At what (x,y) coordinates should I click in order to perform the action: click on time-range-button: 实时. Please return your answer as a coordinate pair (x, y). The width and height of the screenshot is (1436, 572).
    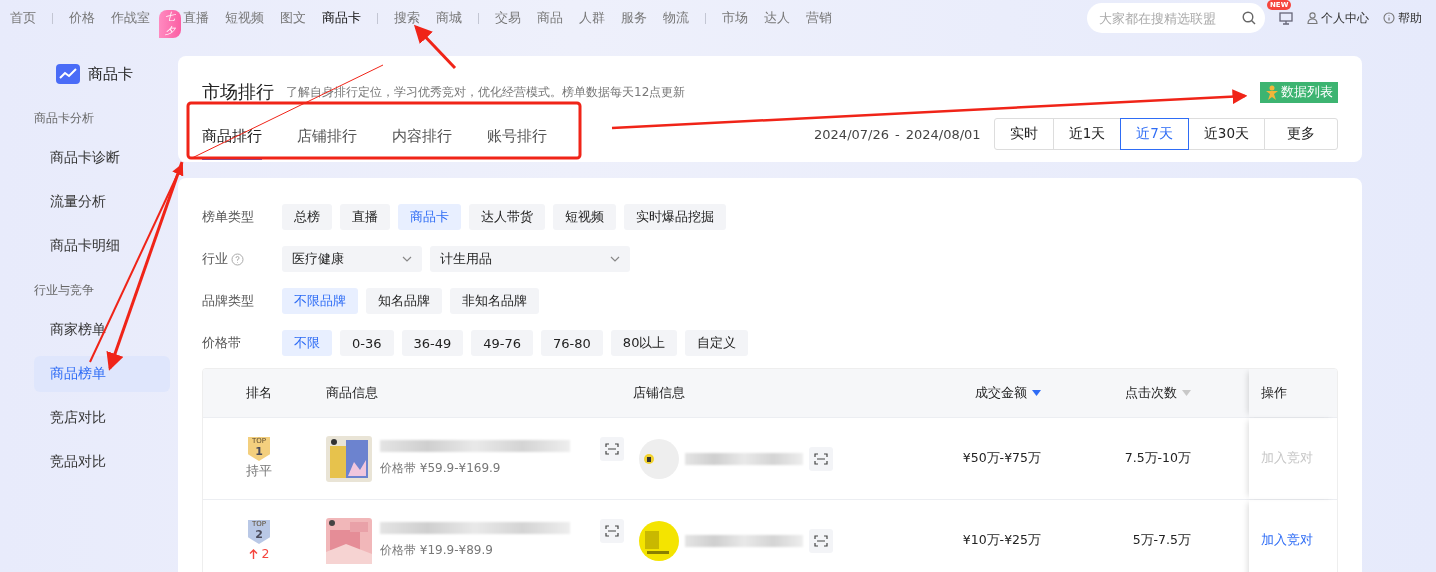
    Looking at the image, I should click on (1023, 134).